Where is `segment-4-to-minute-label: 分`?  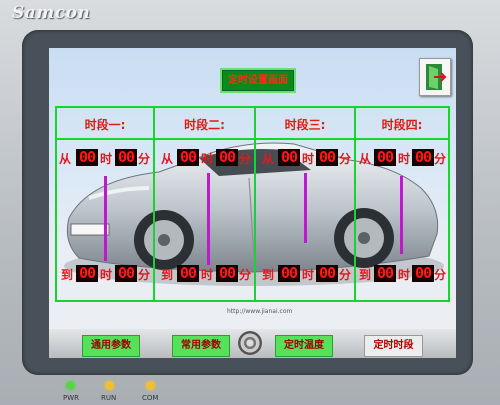 segment-4-to-minute-label: 分 is located at coordinates (440, 275).